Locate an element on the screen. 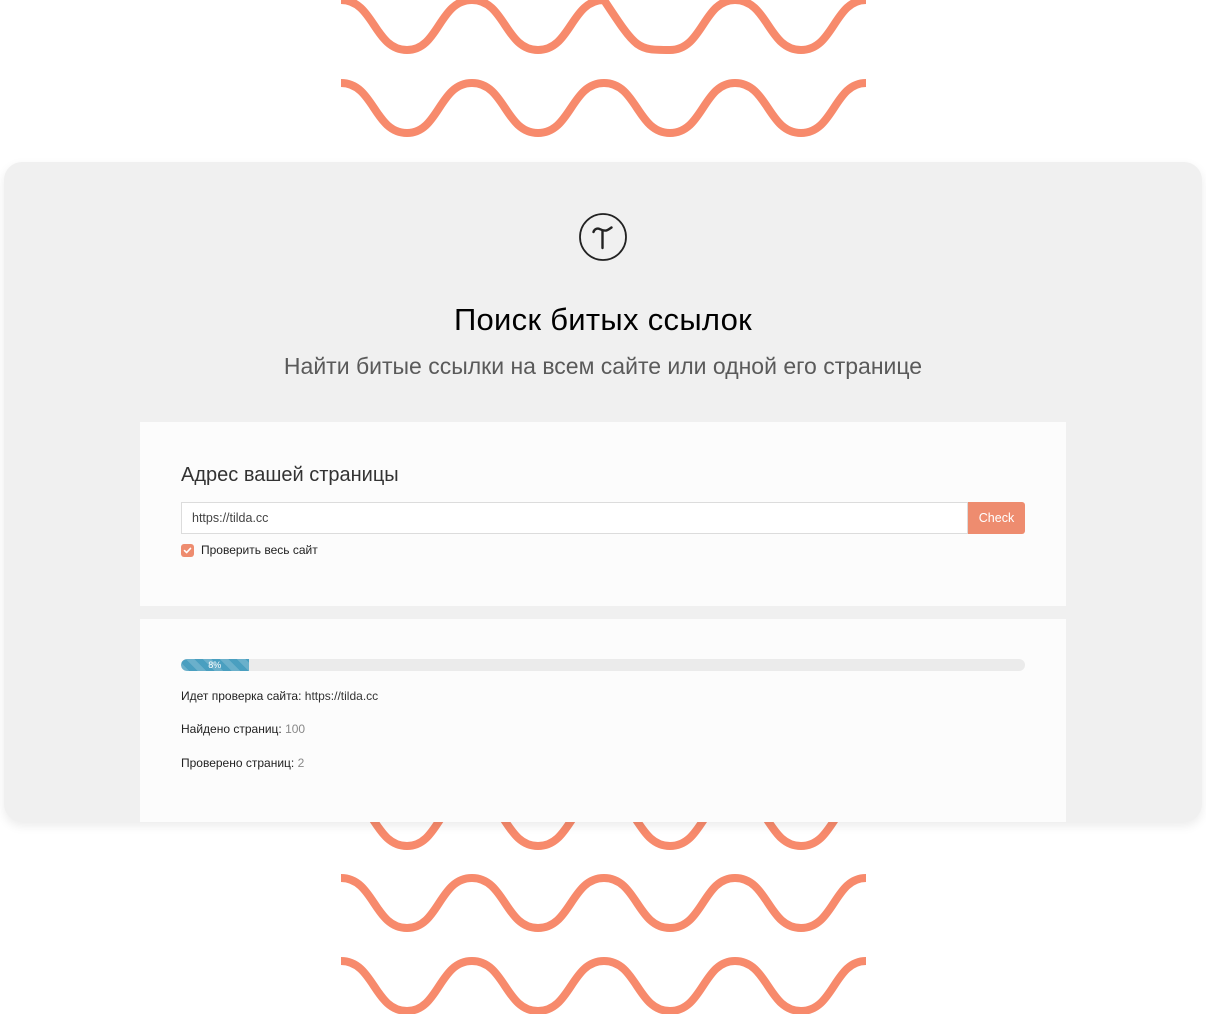 Image resolution: width=1206 pixels, height=1014 pixels. checkmark-icon is located at coordinates (187, 550).